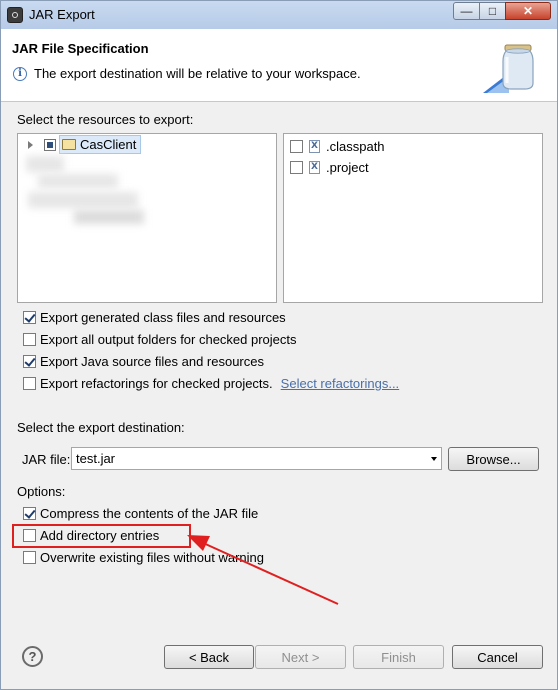 The width and height of the screenshot is (558, 690). I want to click on cancel-label: Cancel, so click(497, 657).